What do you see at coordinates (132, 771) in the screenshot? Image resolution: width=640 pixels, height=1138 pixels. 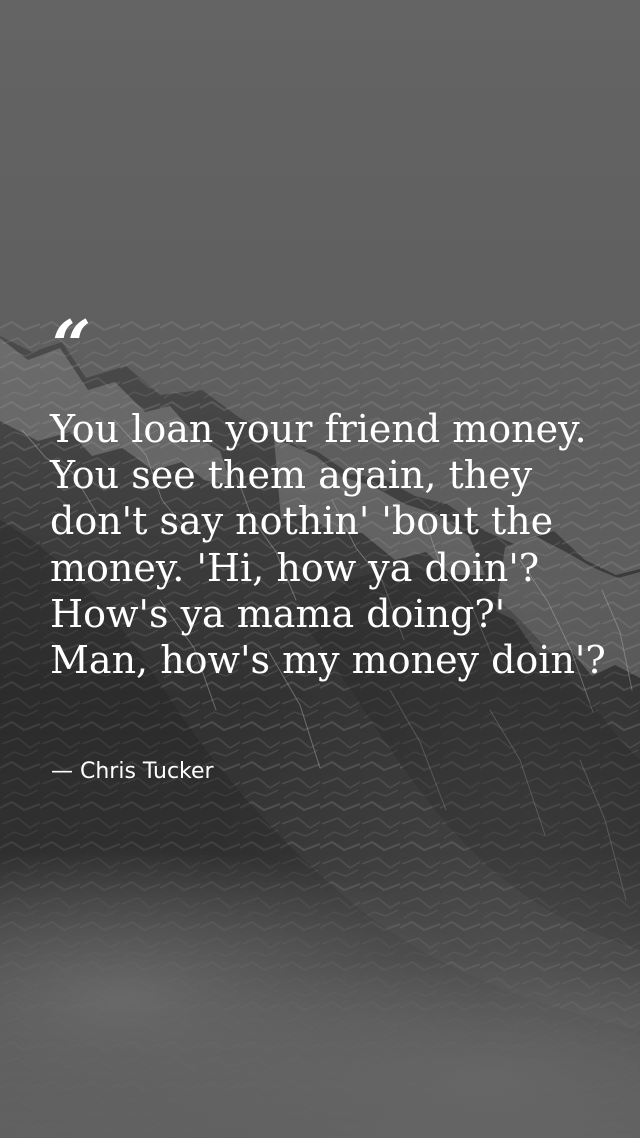 I see `quote-author: — Chris Tucker` at bounding box center [132, 771].